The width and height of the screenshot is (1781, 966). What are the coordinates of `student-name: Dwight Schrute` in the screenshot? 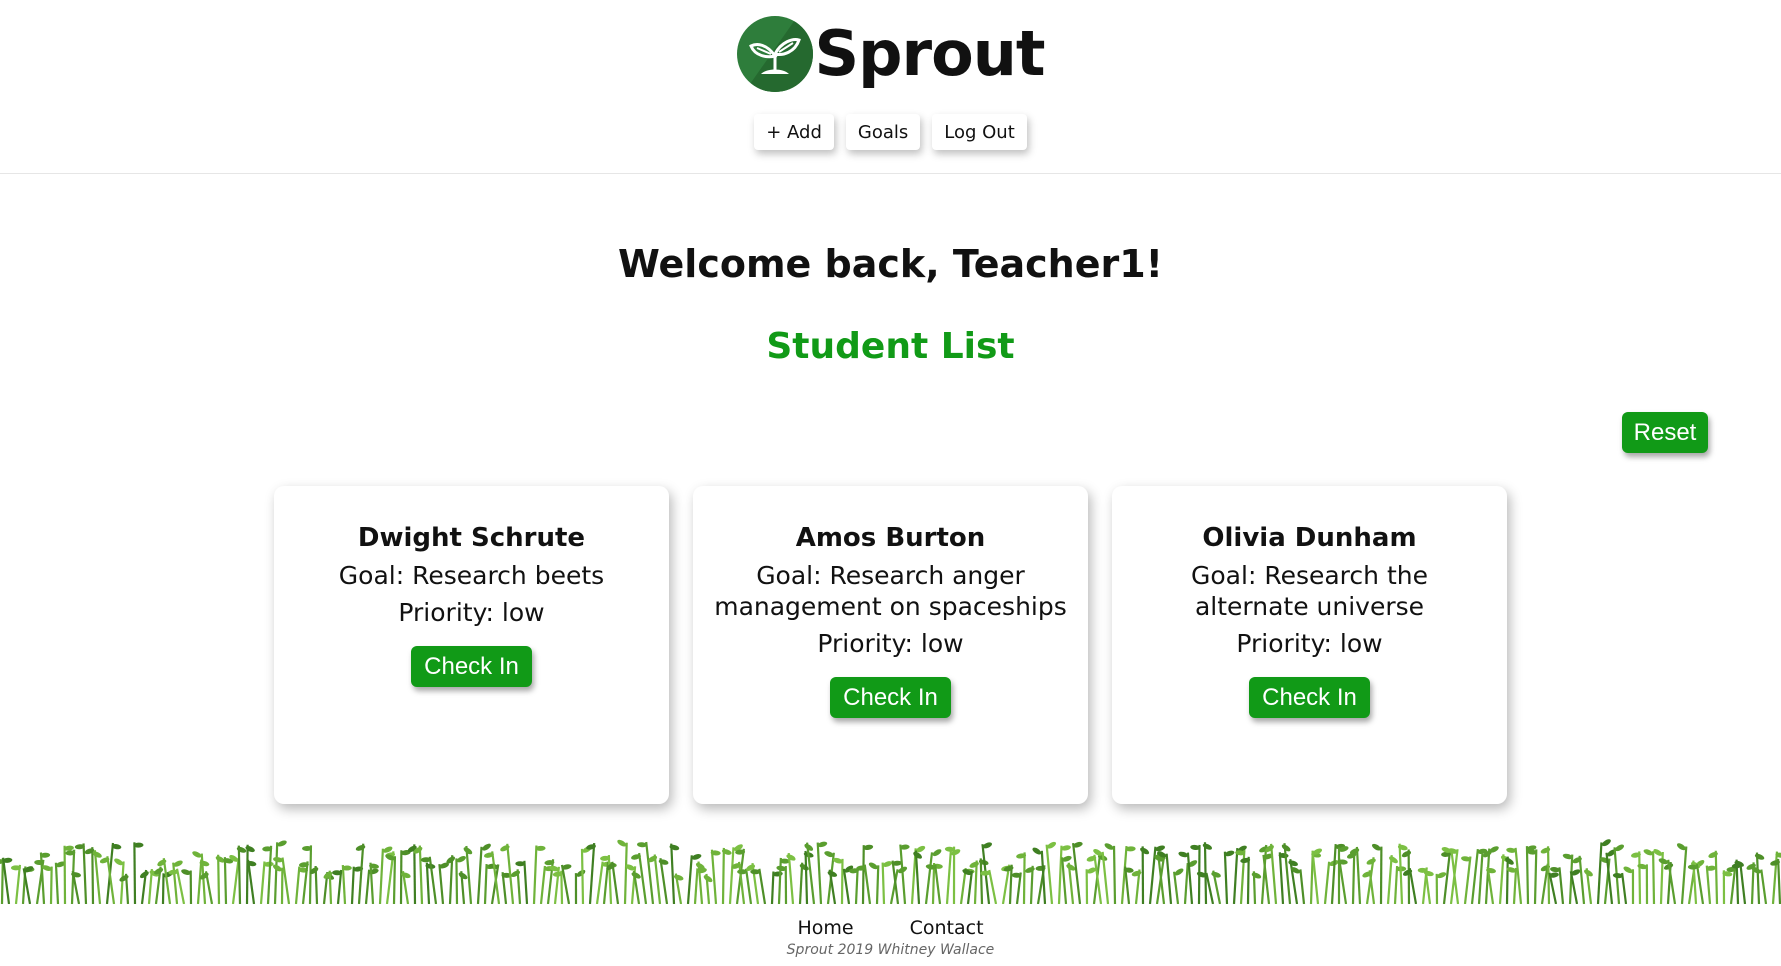 It's located at (471, 538).